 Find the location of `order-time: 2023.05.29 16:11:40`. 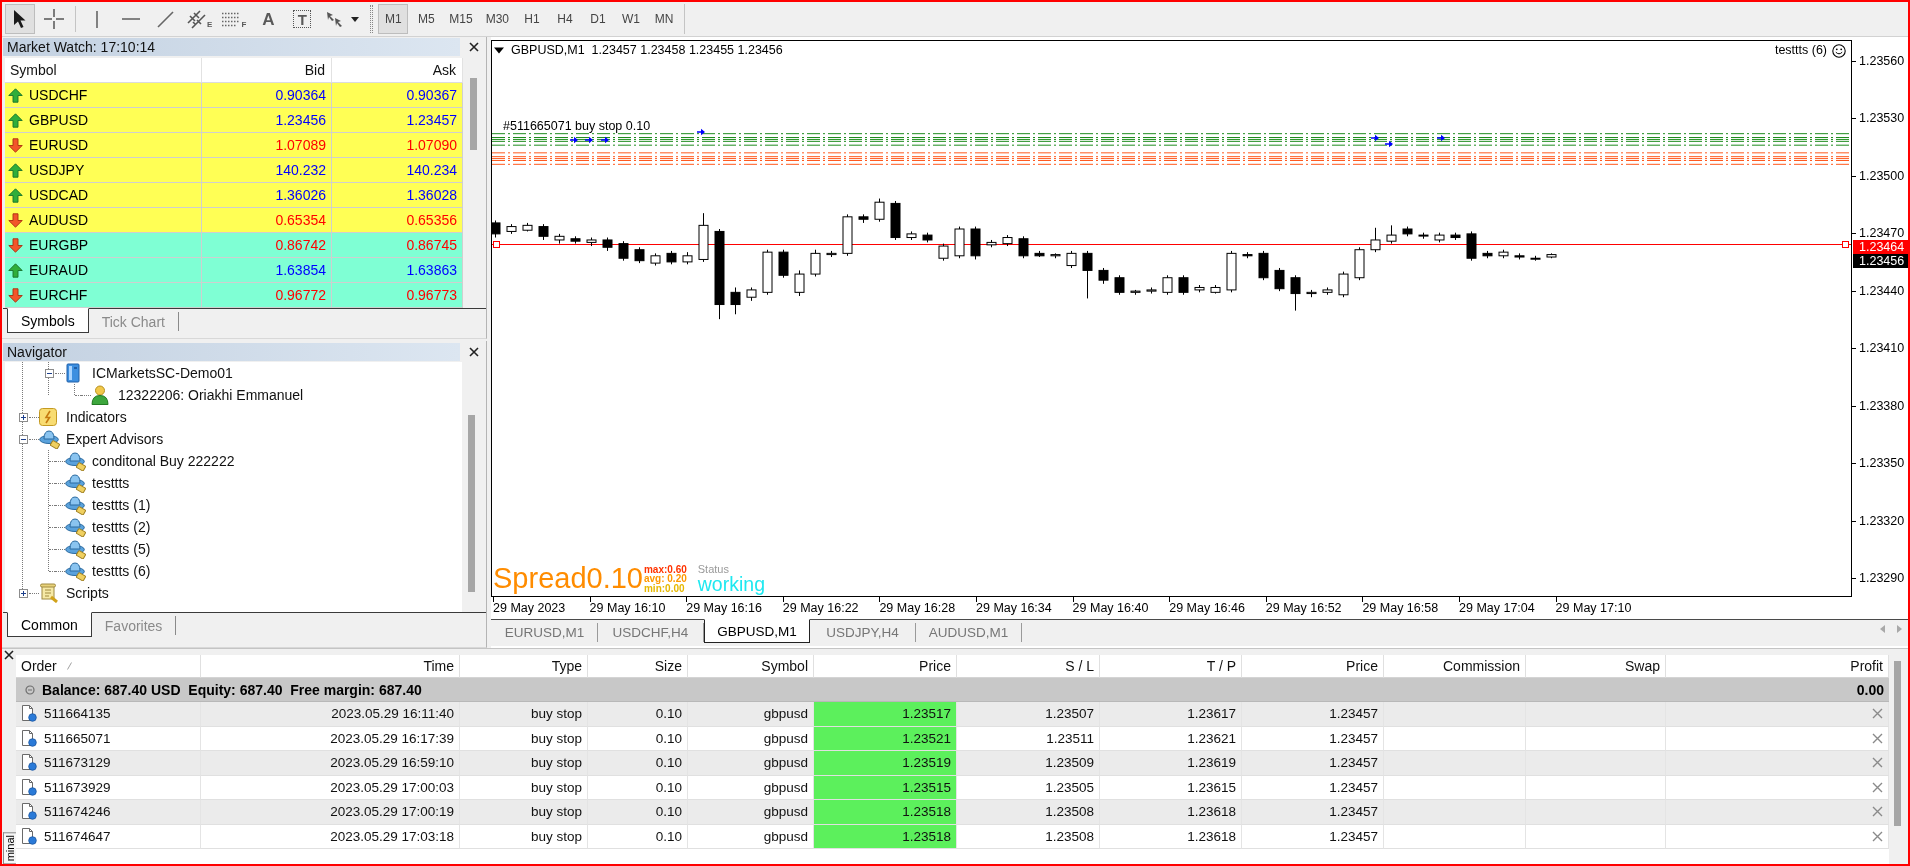

order-time: 2023.05.29 16:11:40 is located at coordinates (330, 714).